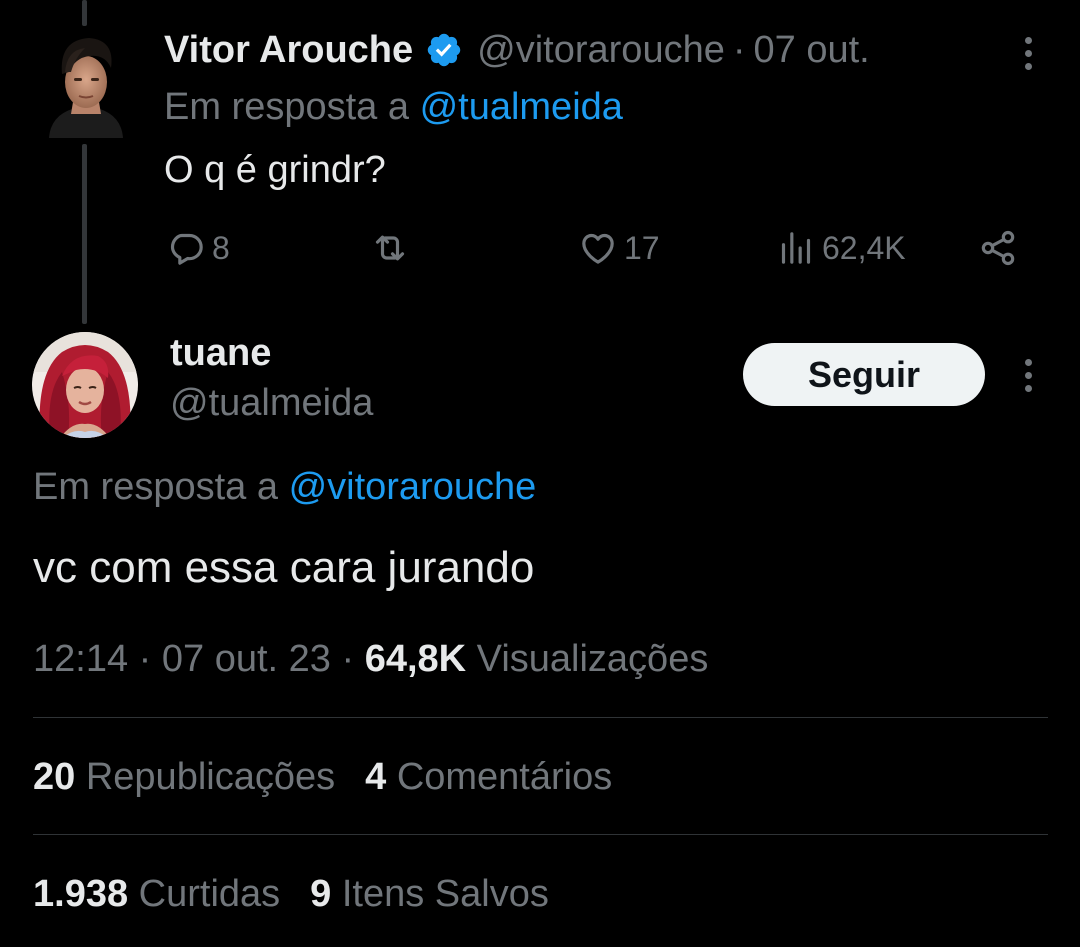 The height and width of the screenshot is (947, 1080). What do you see at coordinates (504, 777) in the screenshot?
I see `comments-label: Comentários` at bounding box center [504, 777].